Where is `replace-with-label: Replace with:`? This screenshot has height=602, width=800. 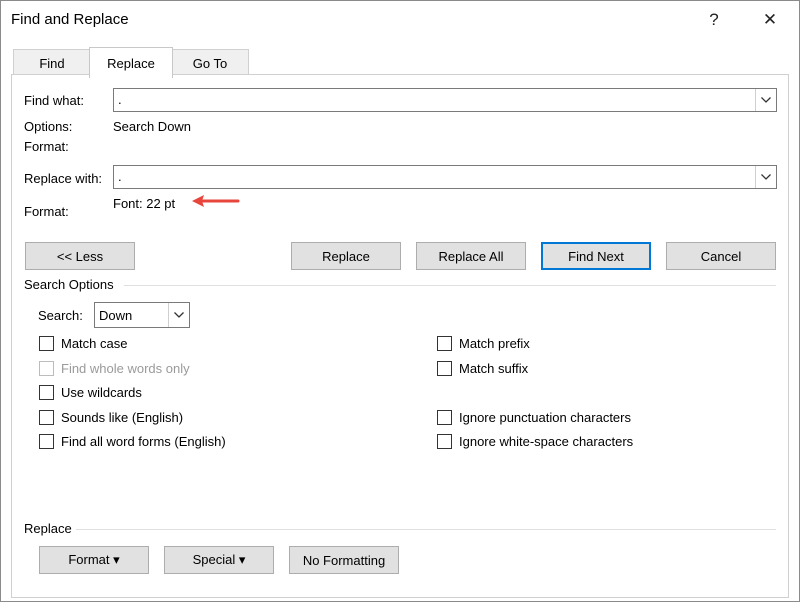 replace-with-label: Replace with: is located at coordinates (63, 178).